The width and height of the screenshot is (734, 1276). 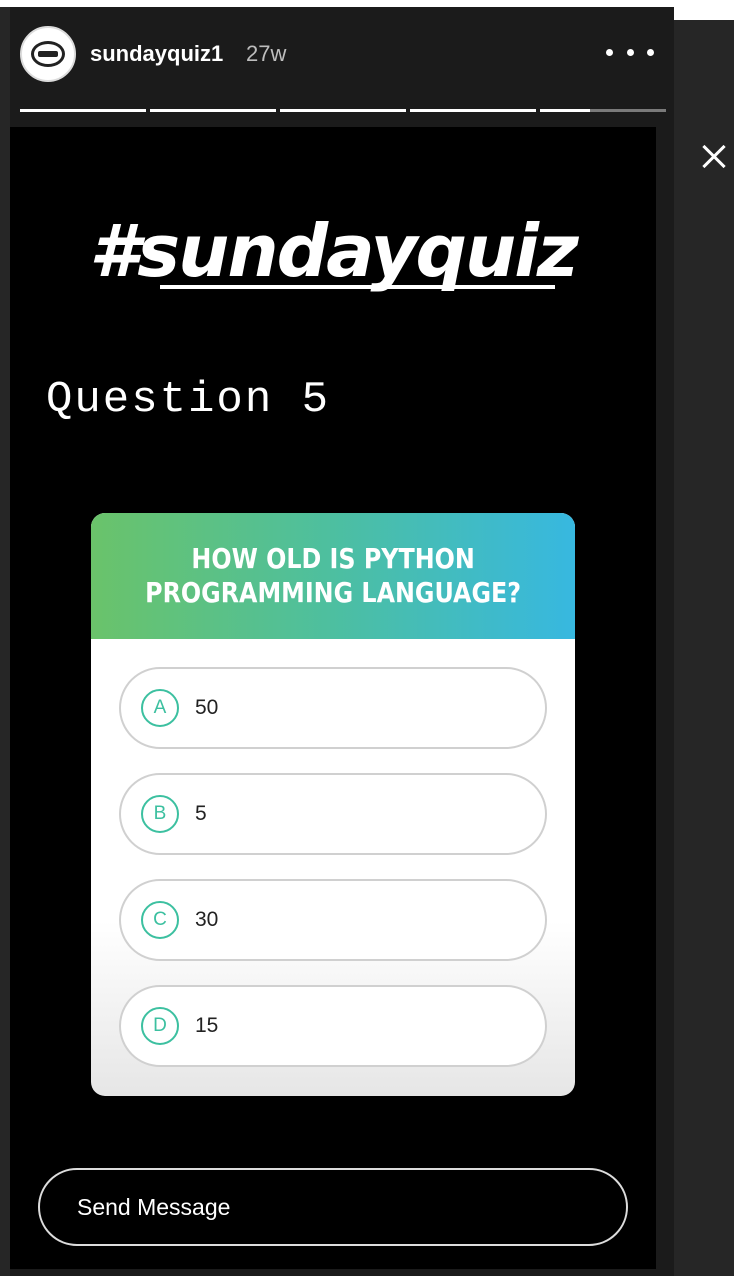 I want to click on top-strip, so click(x=367, y=3).